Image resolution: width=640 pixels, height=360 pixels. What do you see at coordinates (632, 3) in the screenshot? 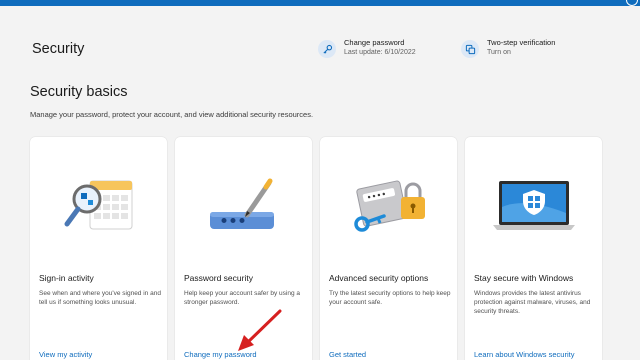
I see `account-avatar` at bounding box center [632, 3].